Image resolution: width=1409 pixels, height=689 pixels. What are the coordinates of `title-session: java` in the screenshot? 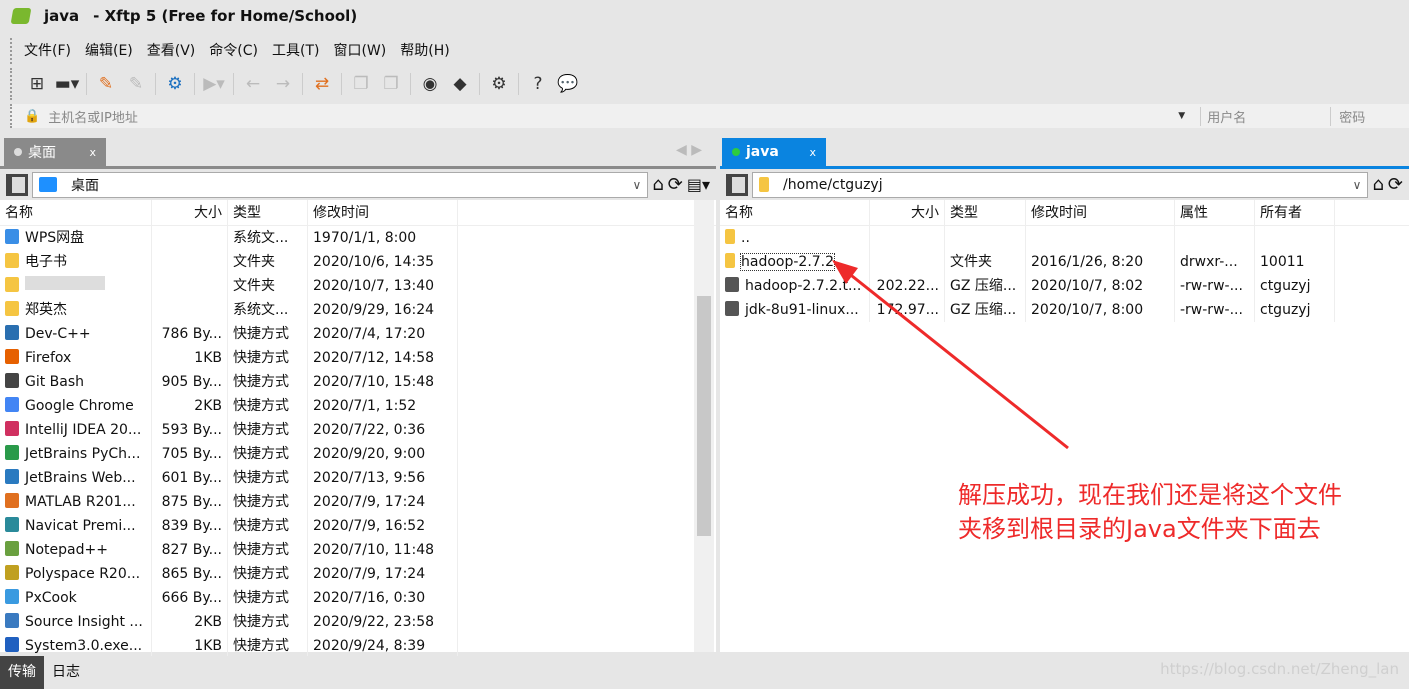 It's located at (62, 16).